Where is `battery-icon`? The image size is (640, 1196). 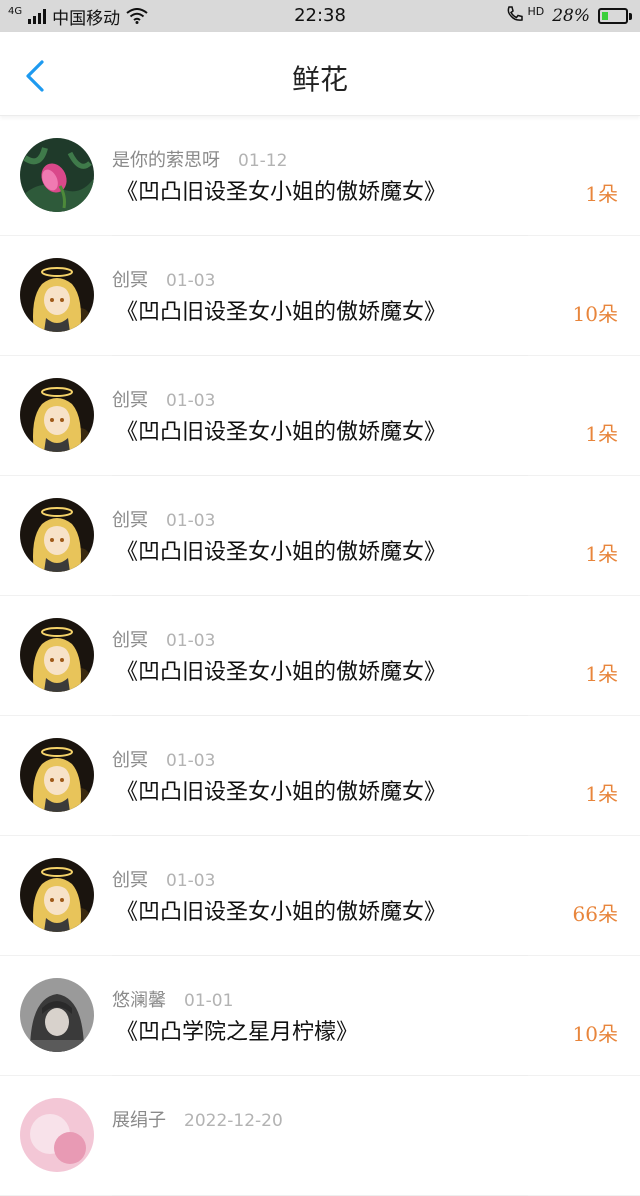
battery-icon is located at coordinates (615, 16).